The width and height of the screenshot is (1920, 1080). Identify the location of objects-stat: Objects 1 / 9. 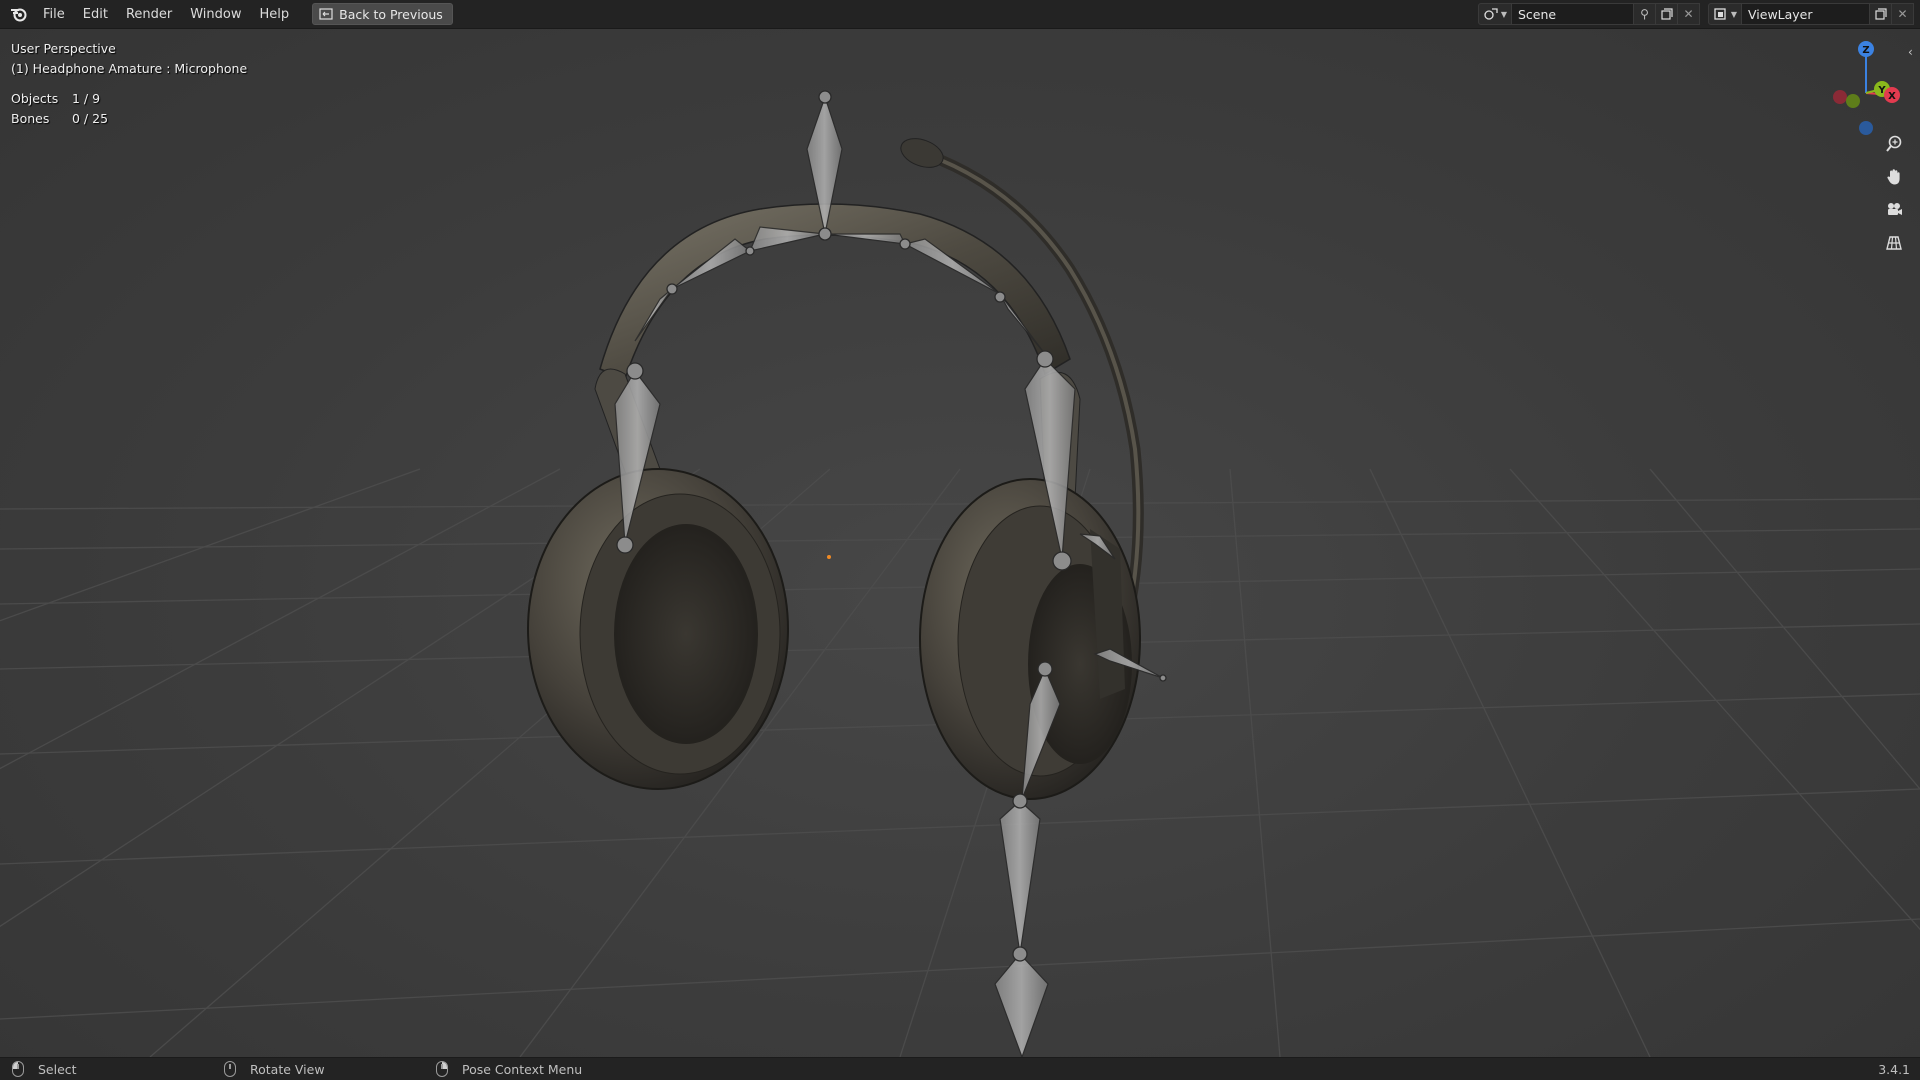
(59, 99).